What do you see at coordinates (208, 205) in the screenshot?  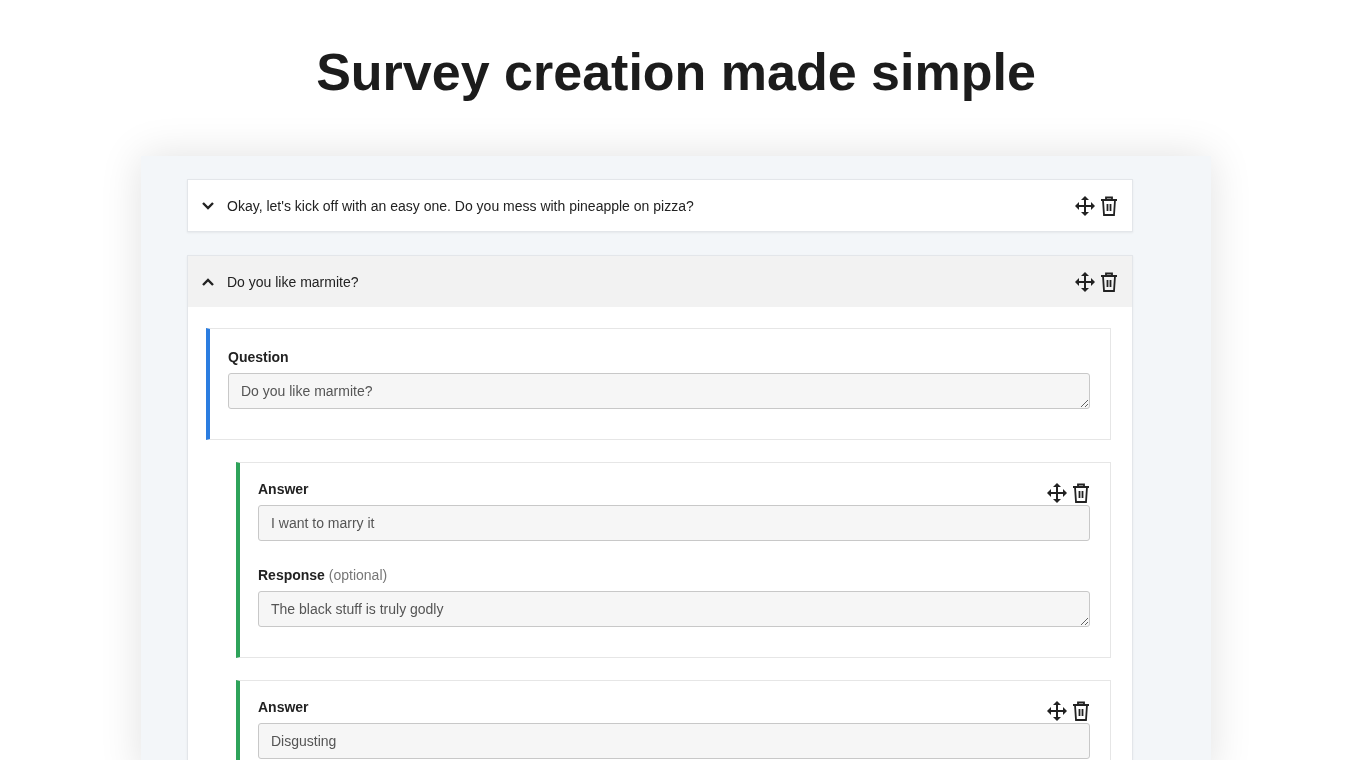 I see `chevron-down-icon` at bounding box center [208, 205].